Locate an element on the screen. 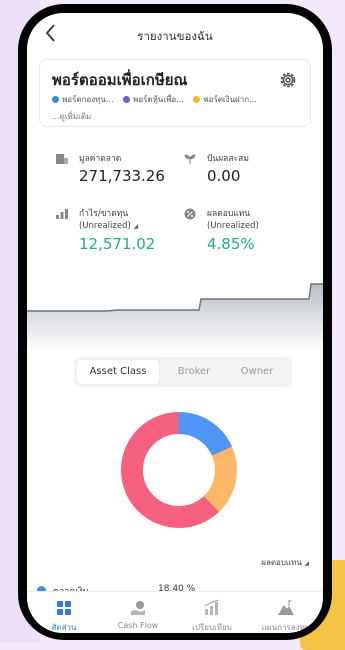 The image size is (345, 650). info-triangle-icon: ◢ is located at coordinates (136, 226).